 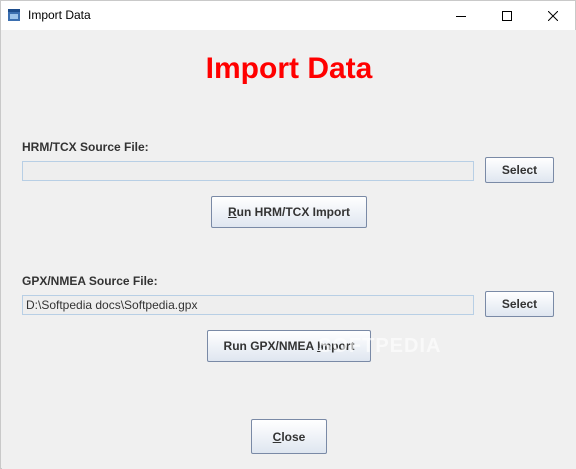 What do you see at coordinates (288, 15) in the screenshot?
I see `title-bar: Import Data` at bounding box center [288, 15].